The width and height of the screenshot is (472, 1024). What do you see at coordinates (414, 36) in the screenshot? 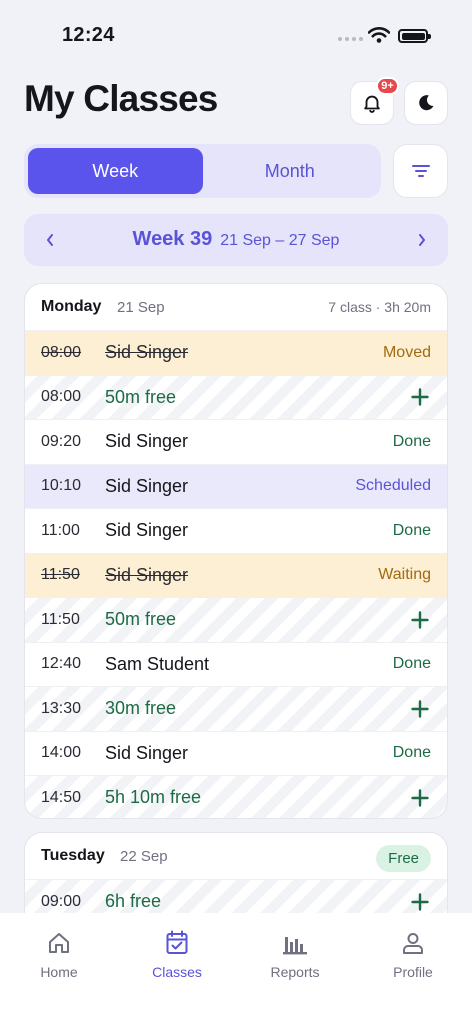
I see `battery-icon` at bounding box center [414, 36].